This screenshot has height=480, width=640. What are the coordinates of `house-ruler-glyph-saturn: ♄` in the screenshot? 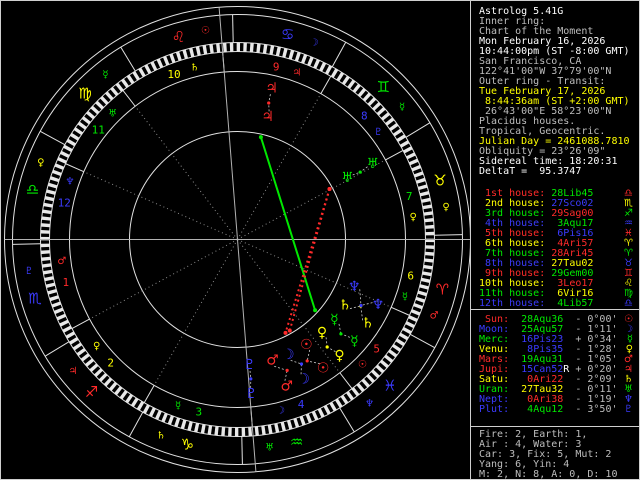 It's located at (194, 67).